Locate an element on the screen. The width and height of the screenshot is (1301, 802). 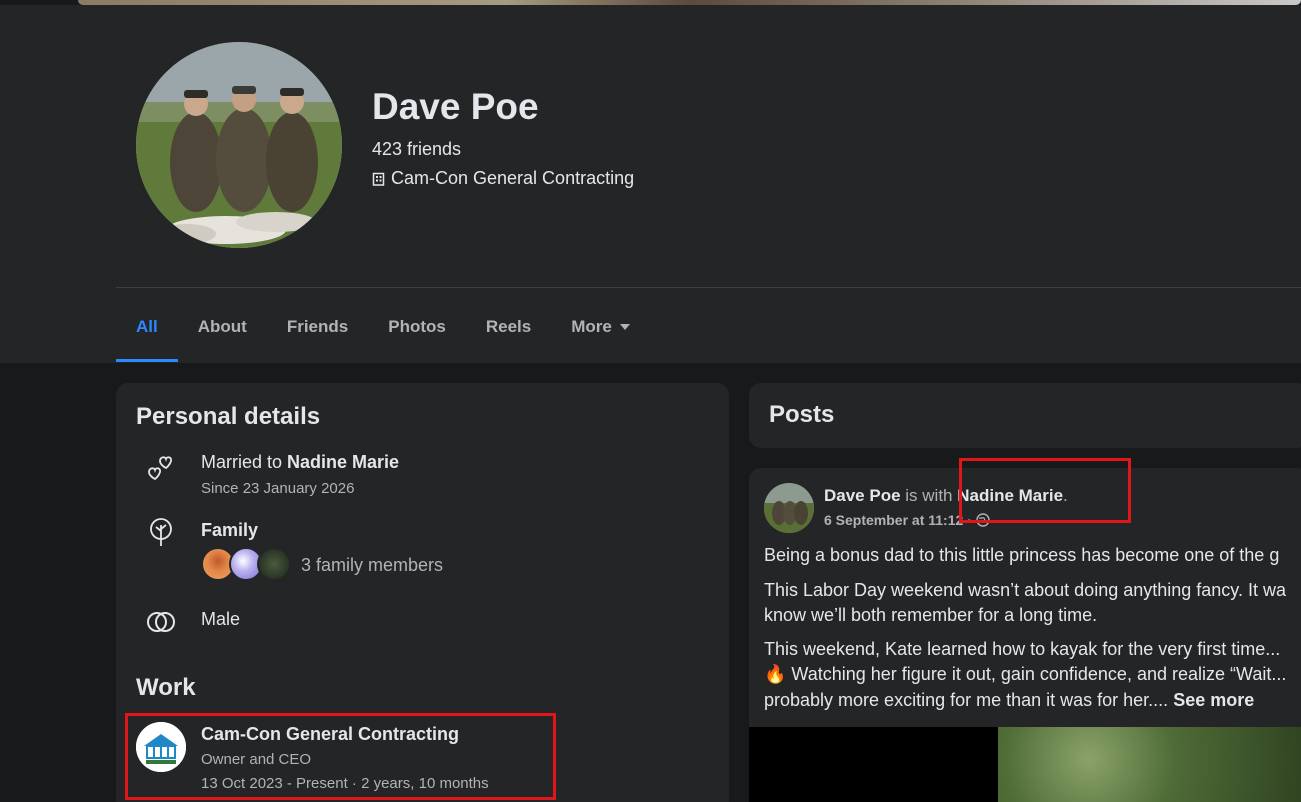
tab-all: All is located at coordinates (147, 327).